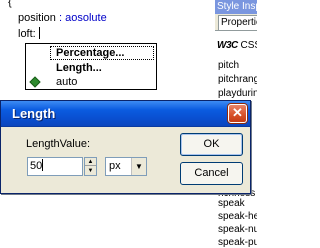  Describe the element at coordinates (66, 82) in the screenshot. I see `suggest-item-auto: auto` at that location.